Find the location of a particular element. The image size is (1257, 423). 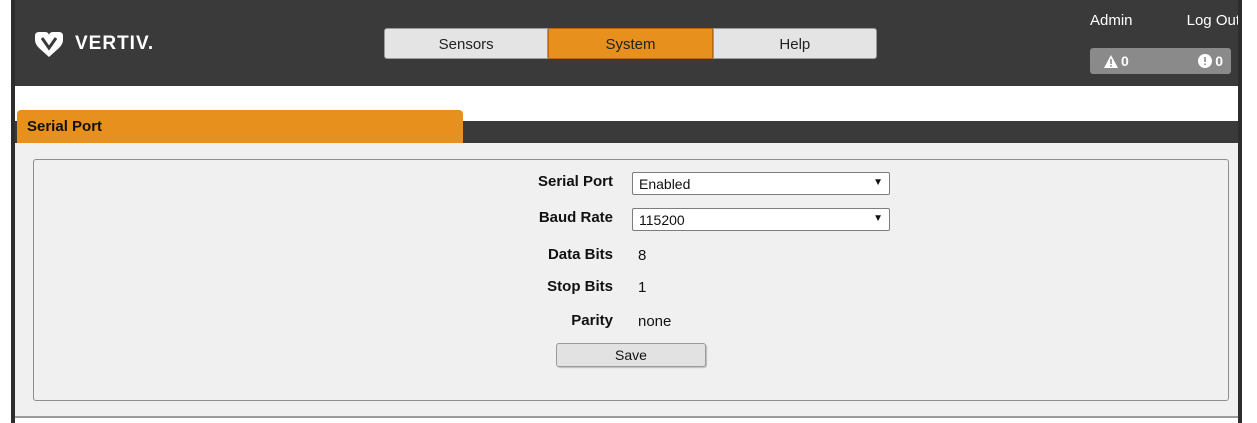

warning-alerts: 0 is located at coordinates (1116, 61).